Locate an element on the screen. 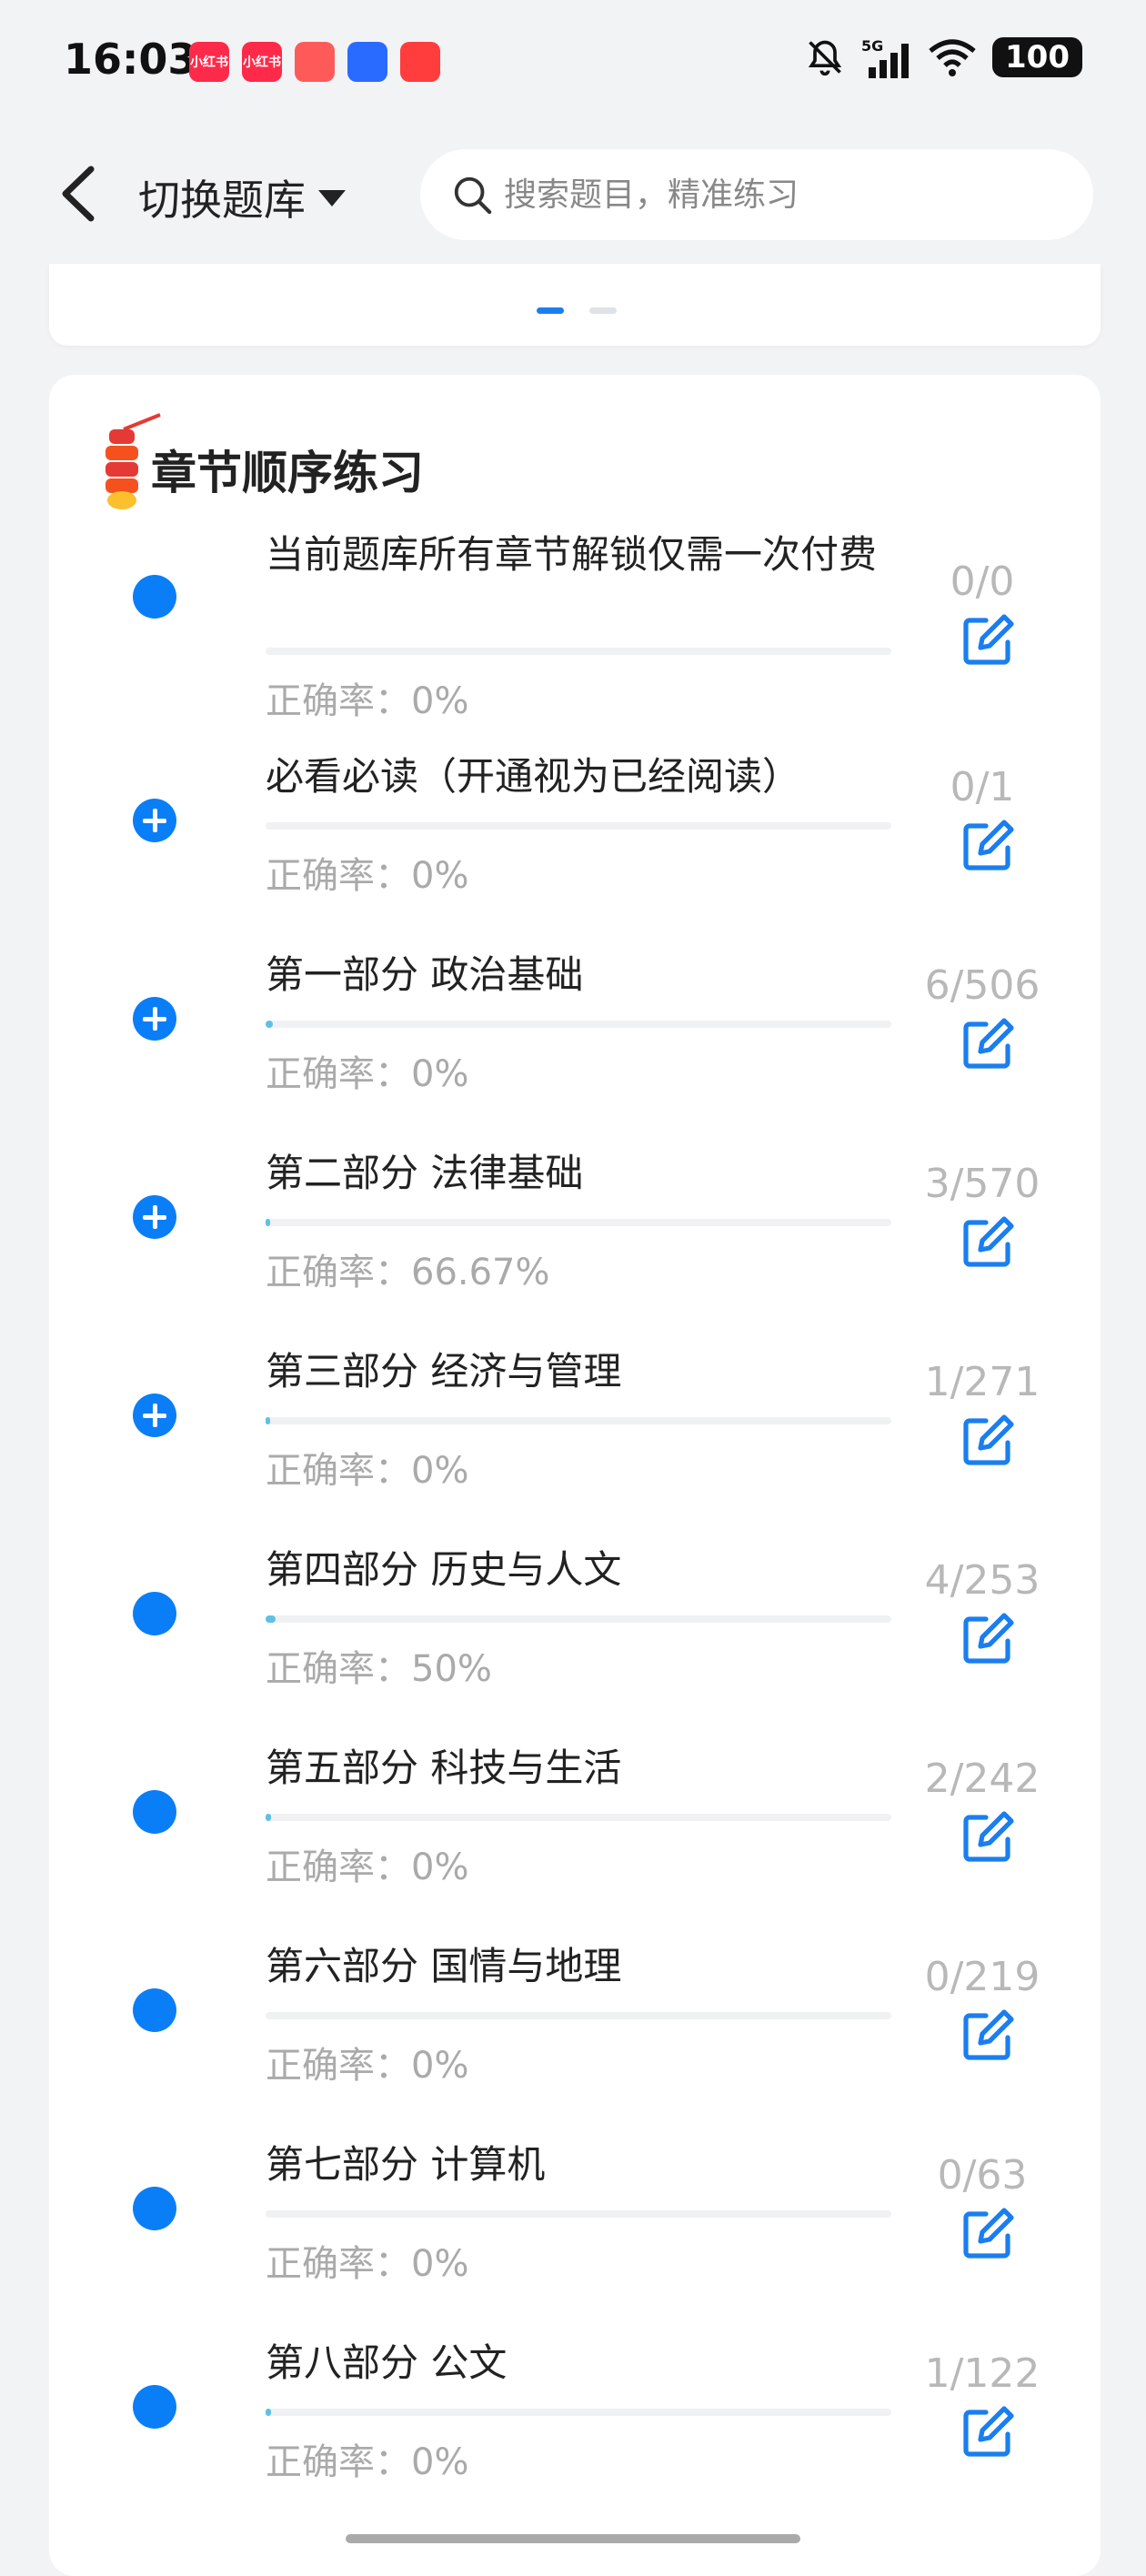 Image resolution: width=1146 pixels, height=2576 pixels. chapter-row: 第八部分 公文 正确率：0% 1/122 is located at coordinates (575, 2439).